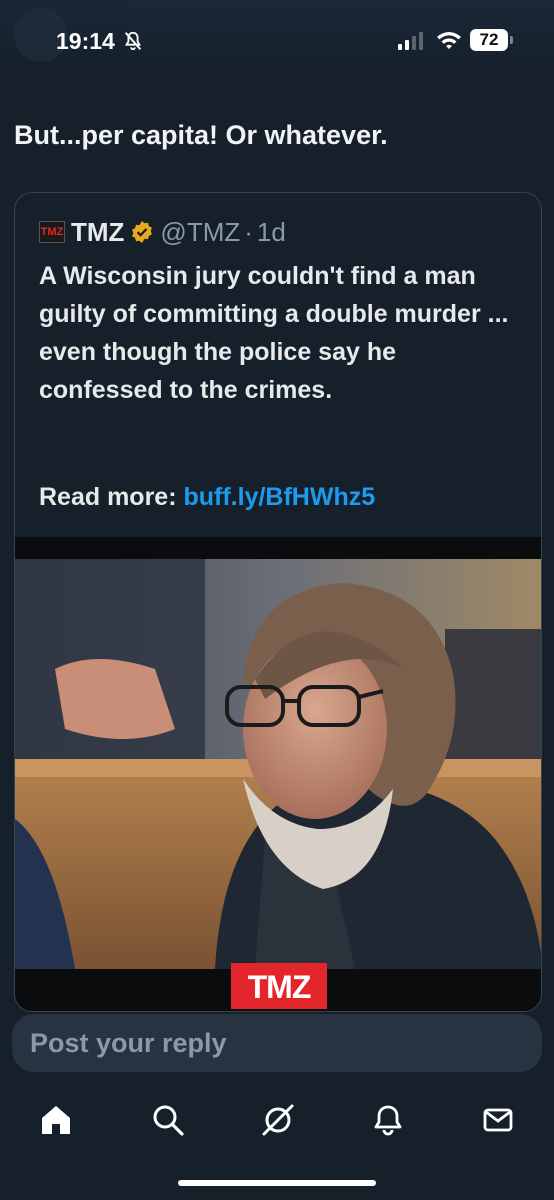 The width and height of the screenshot is (554, 1200). I want to click on quoted-author-handle: @TMZ, so click(200, 232).